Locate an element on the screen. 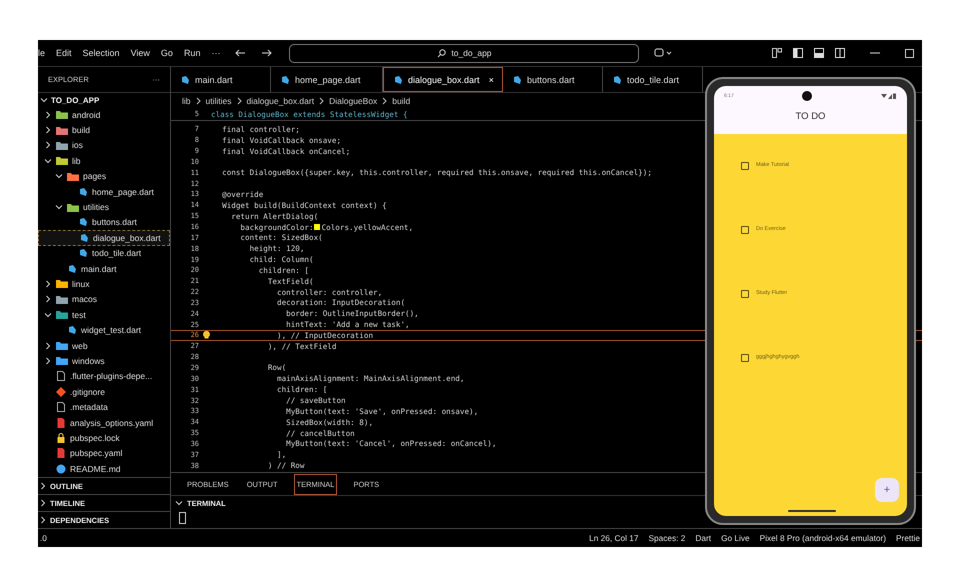 This screenshot has height=587, width=960. breadcrumb-item: build is located at coordinates (401, 101).